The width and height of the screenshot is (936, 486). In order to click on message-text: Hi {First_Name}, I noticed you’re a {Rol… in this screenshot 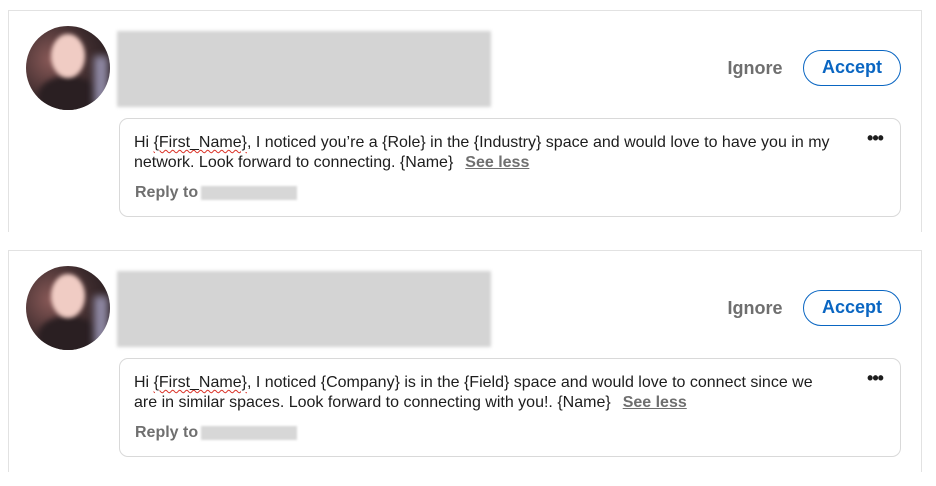, I will do `click(484, 153)`.